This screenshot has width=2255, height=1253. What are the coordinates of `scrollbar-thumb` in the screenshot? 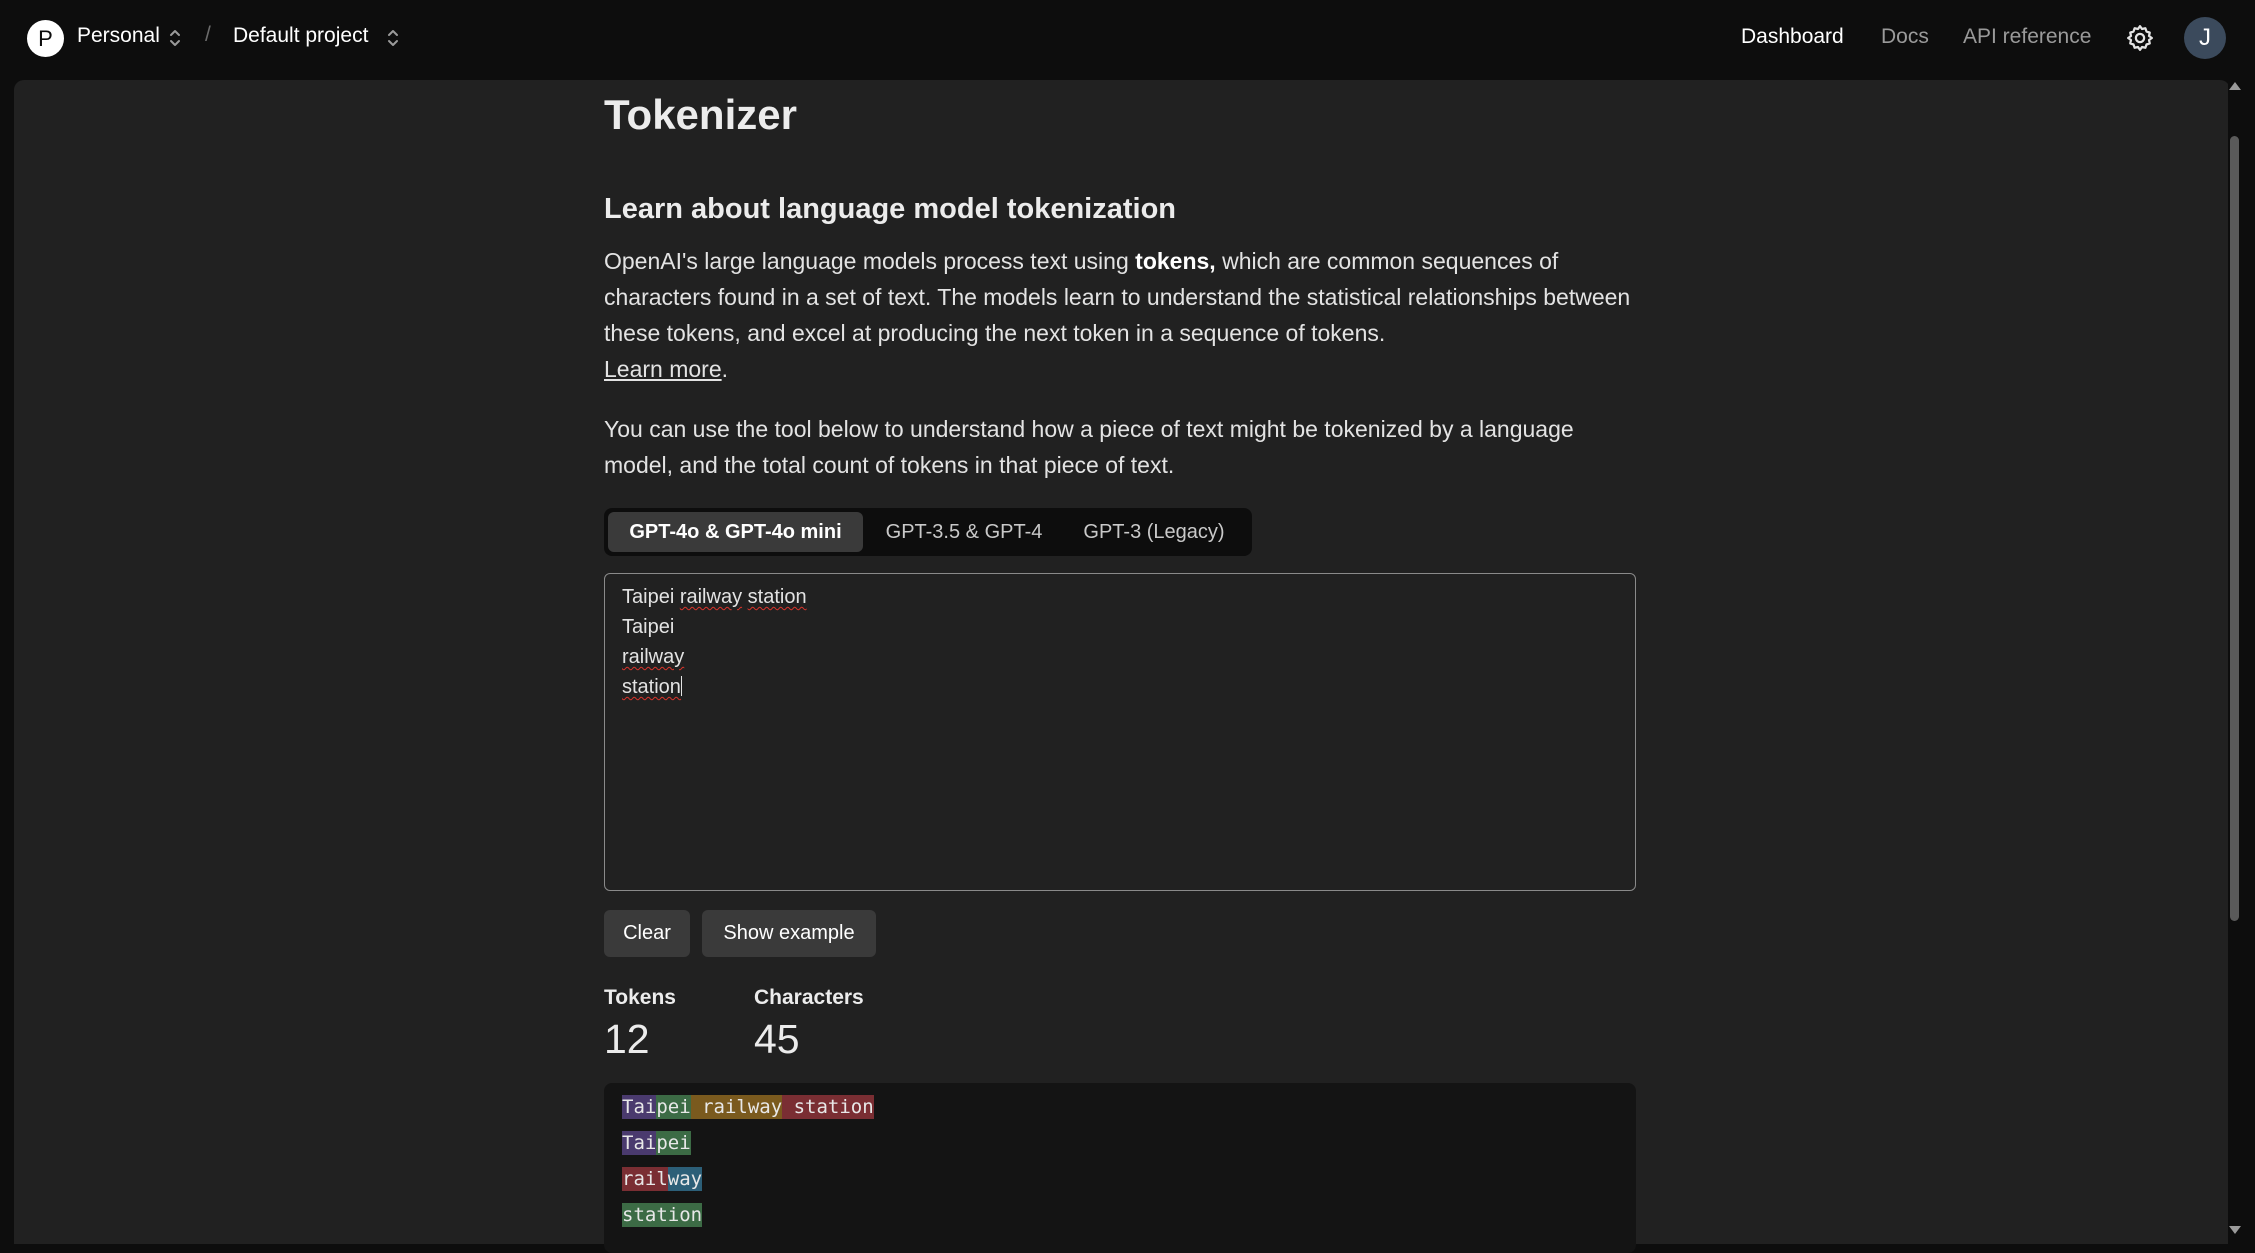 It's located at (2234, 528).